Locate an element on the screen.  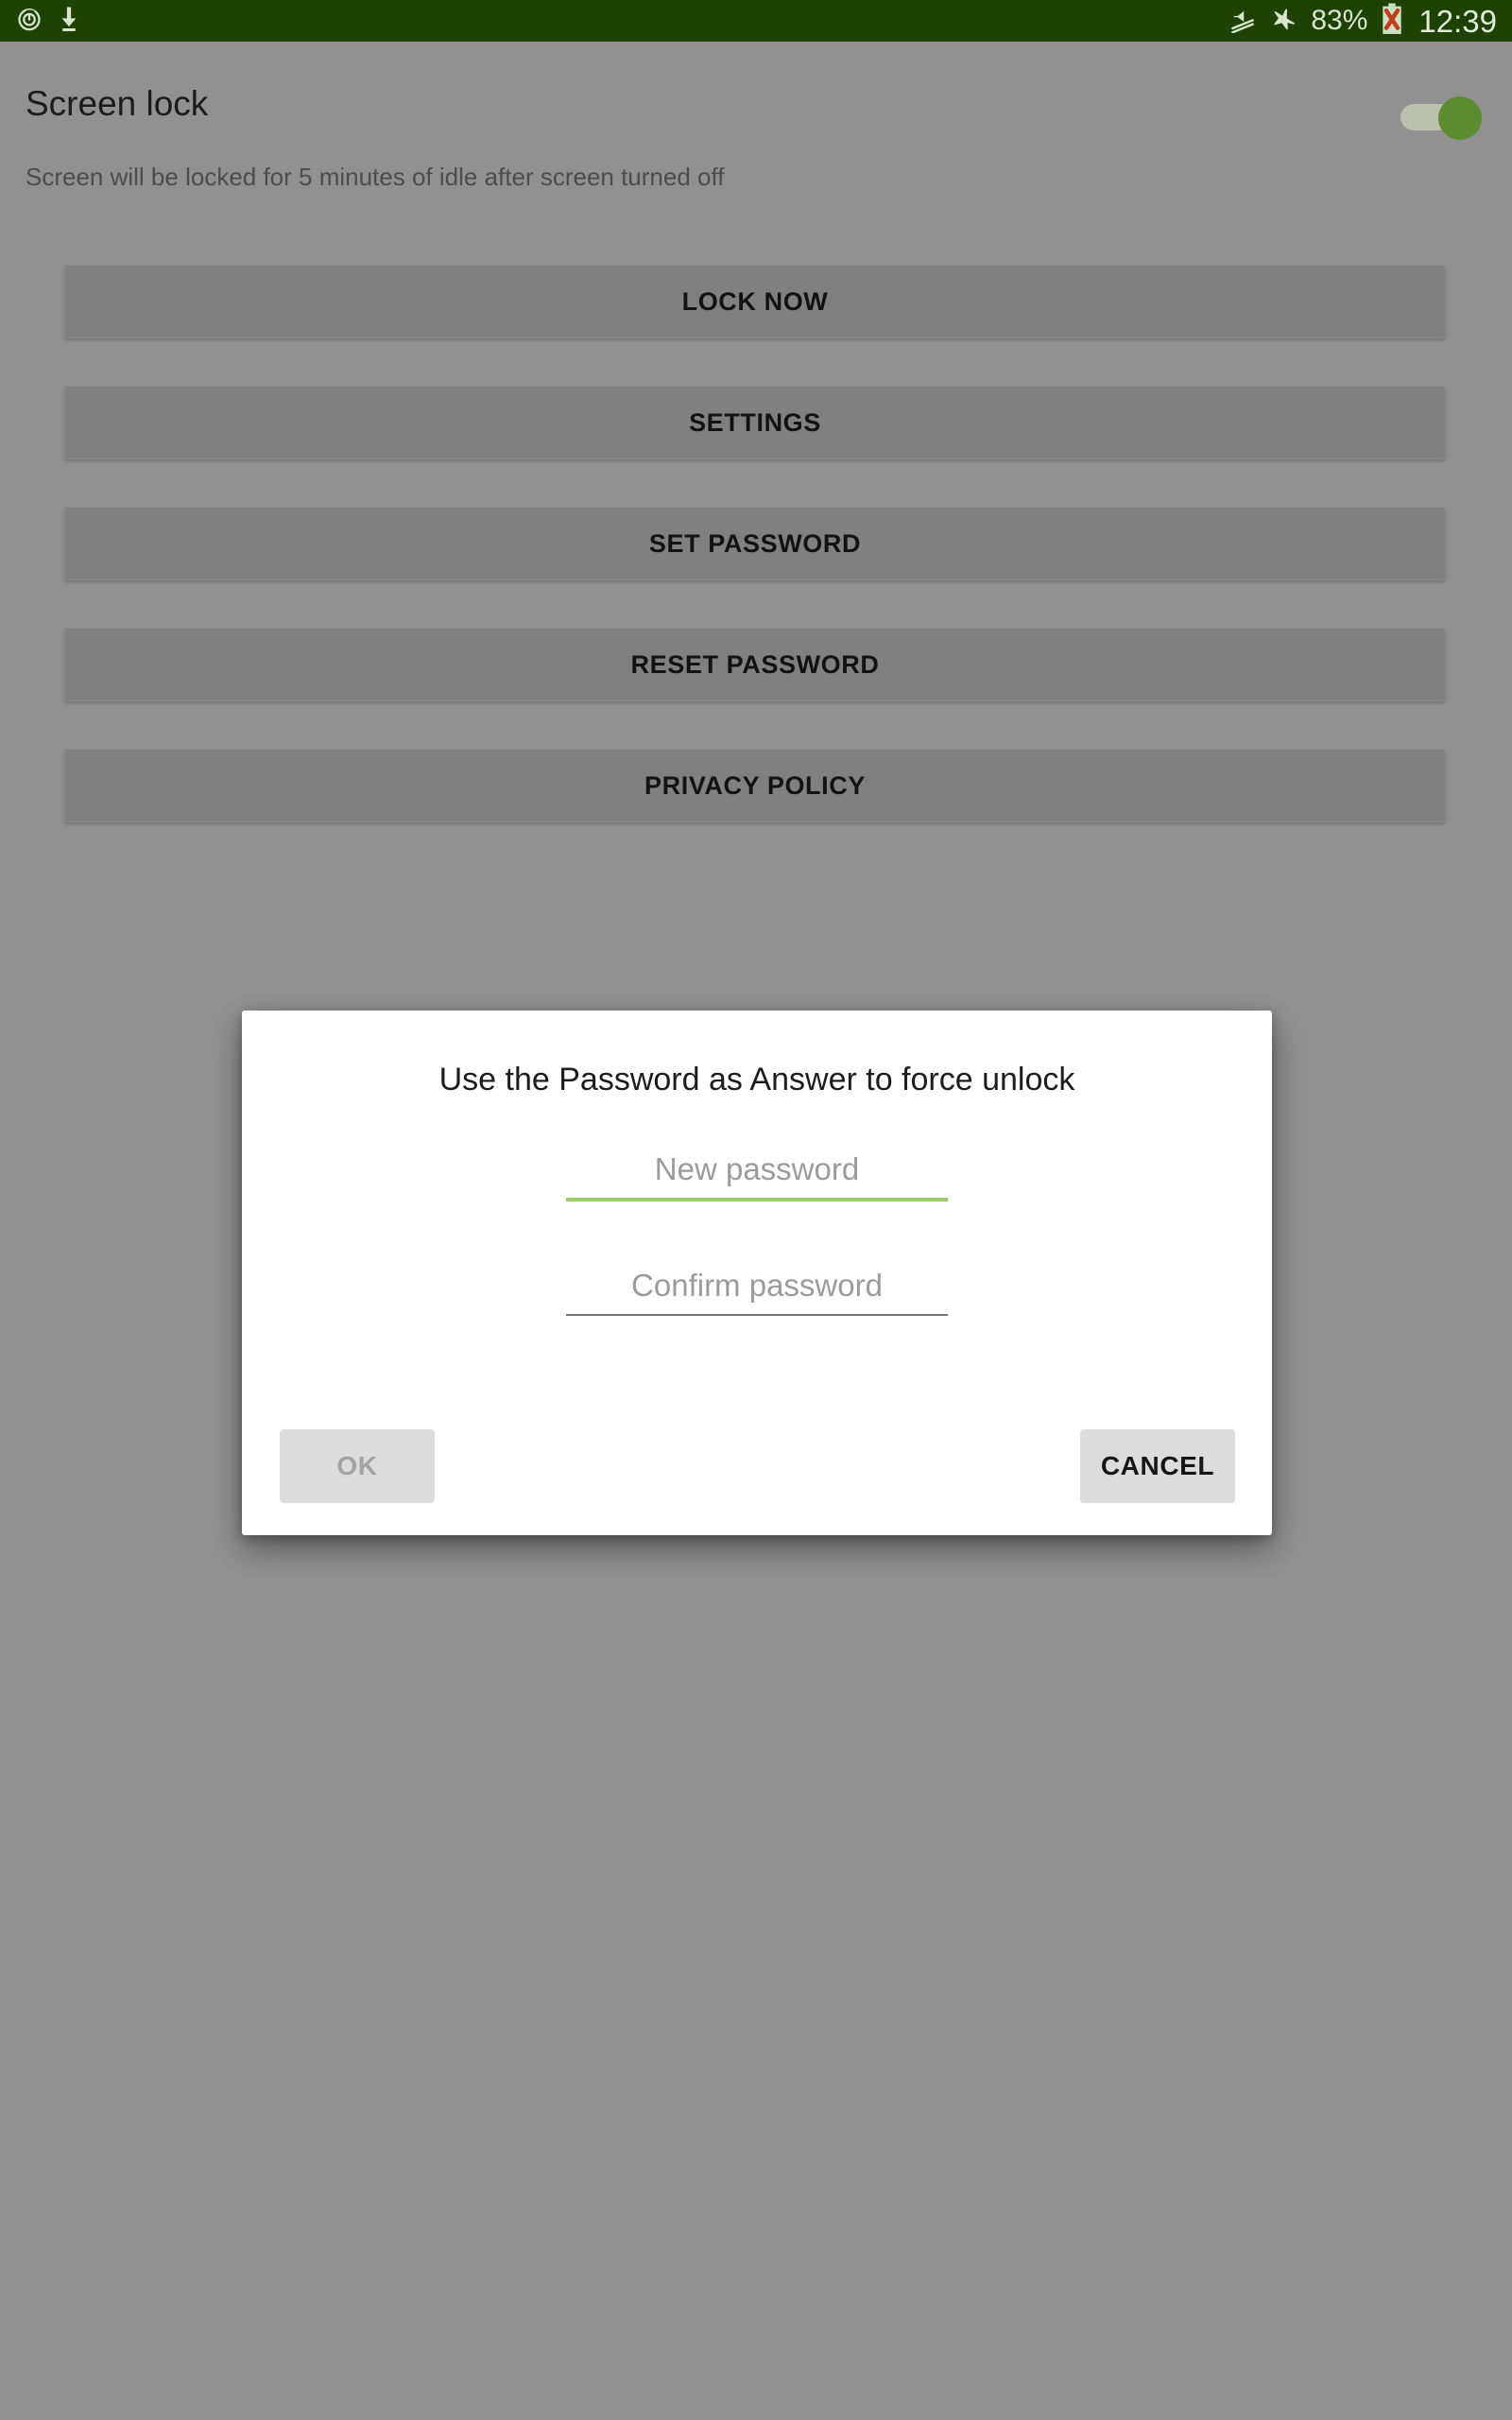
new-password-field-group is located at coordinates (757, 1172).